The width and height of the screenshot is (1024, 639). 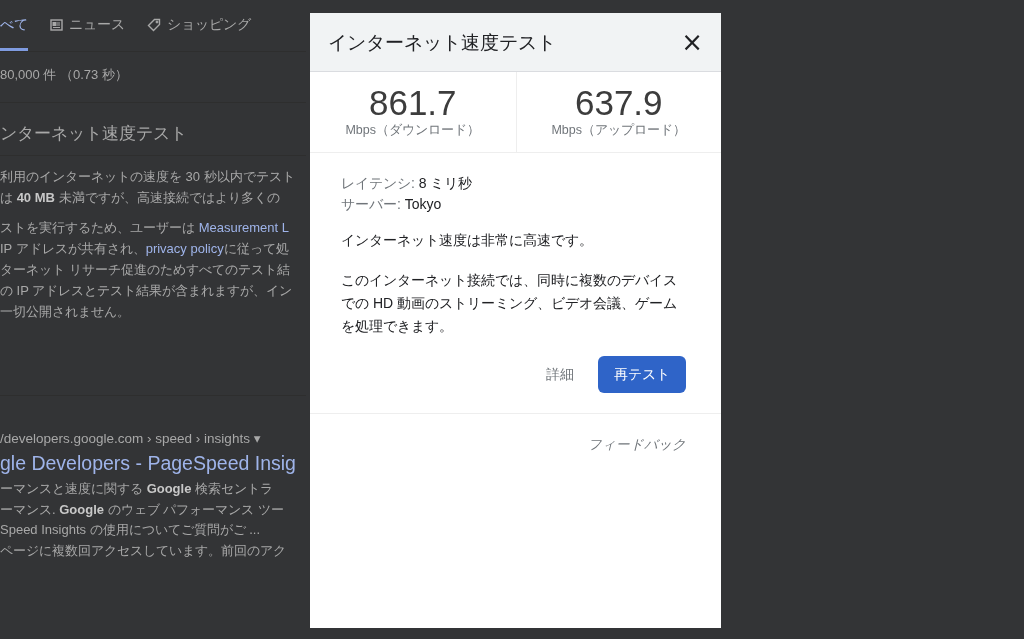 I want to click on detail-line: サーバー: Tokyo, so click(x=392, y=204).